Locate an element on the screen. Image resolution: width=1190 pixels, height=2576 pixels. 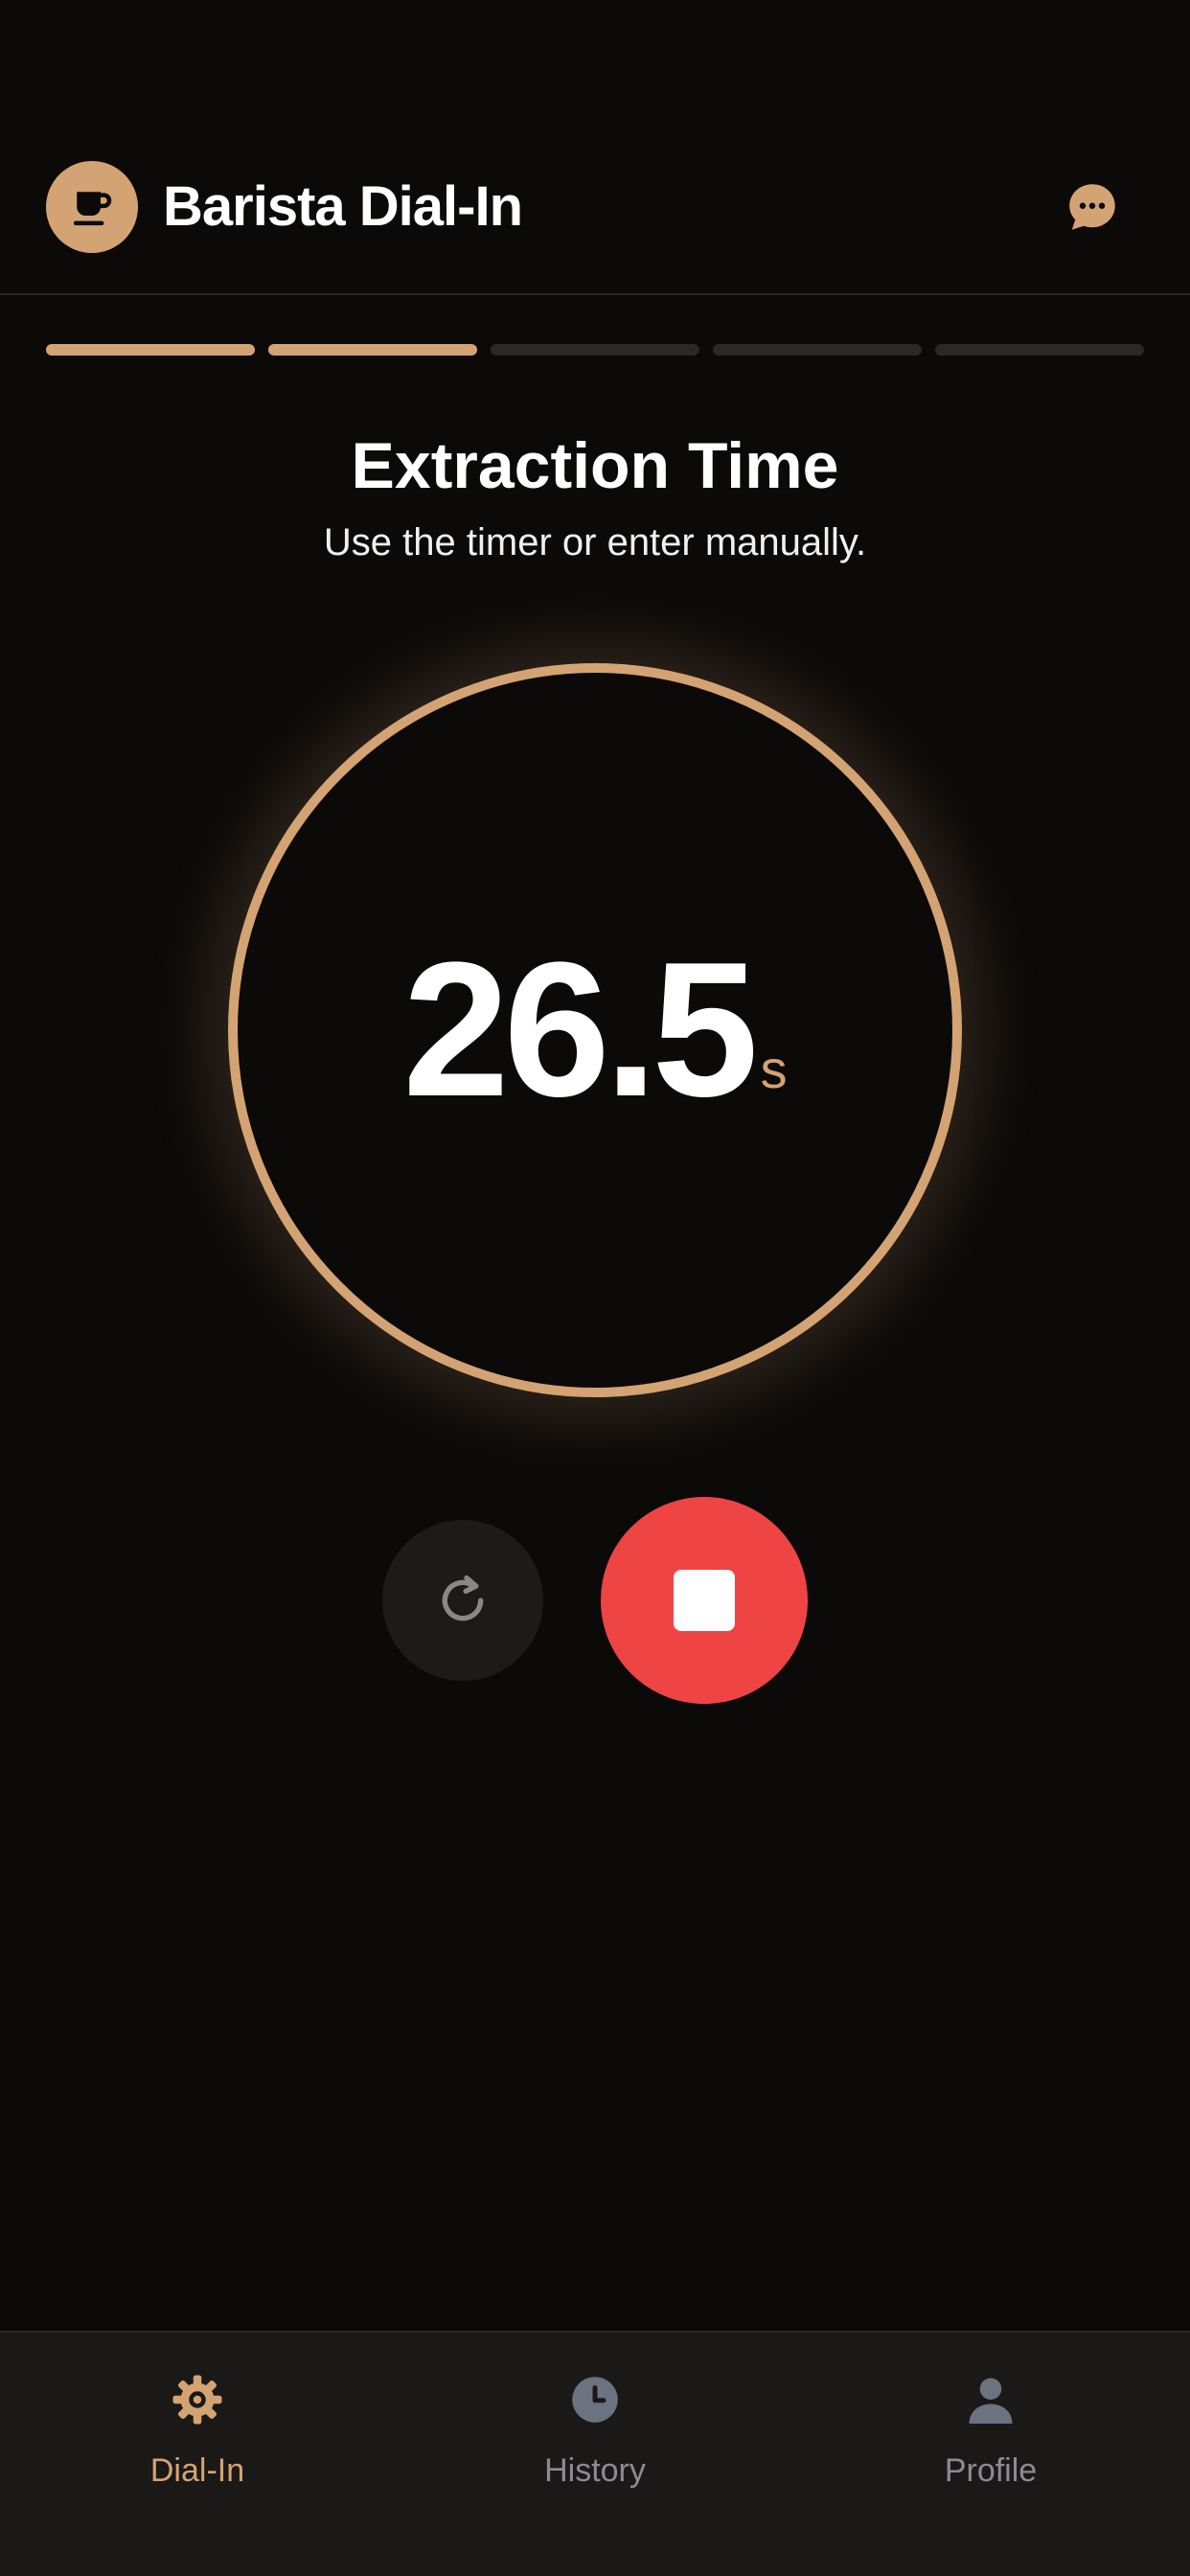
timer-unit: s is located at coordinates (774, 1068).